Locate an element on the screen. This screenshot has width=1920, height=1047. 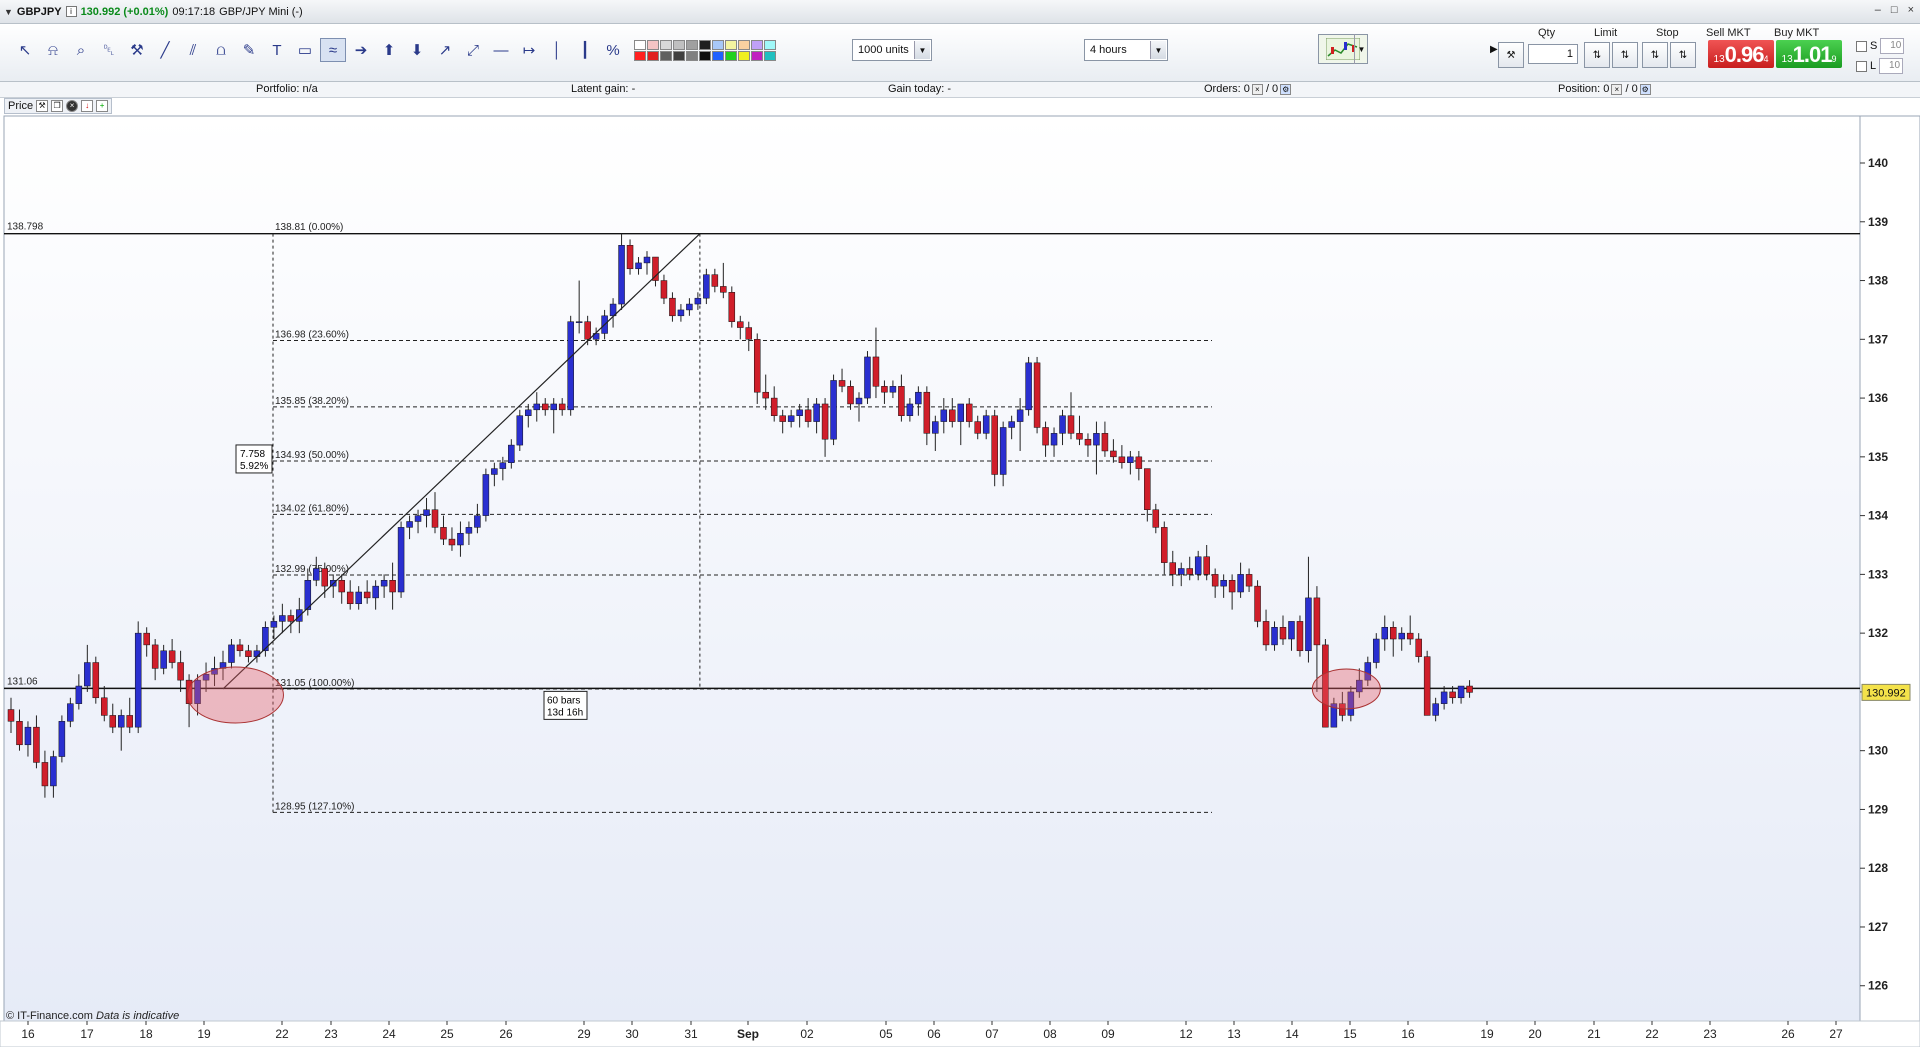
ruler-icon: ⩍ is located at coordinates (221, 50).